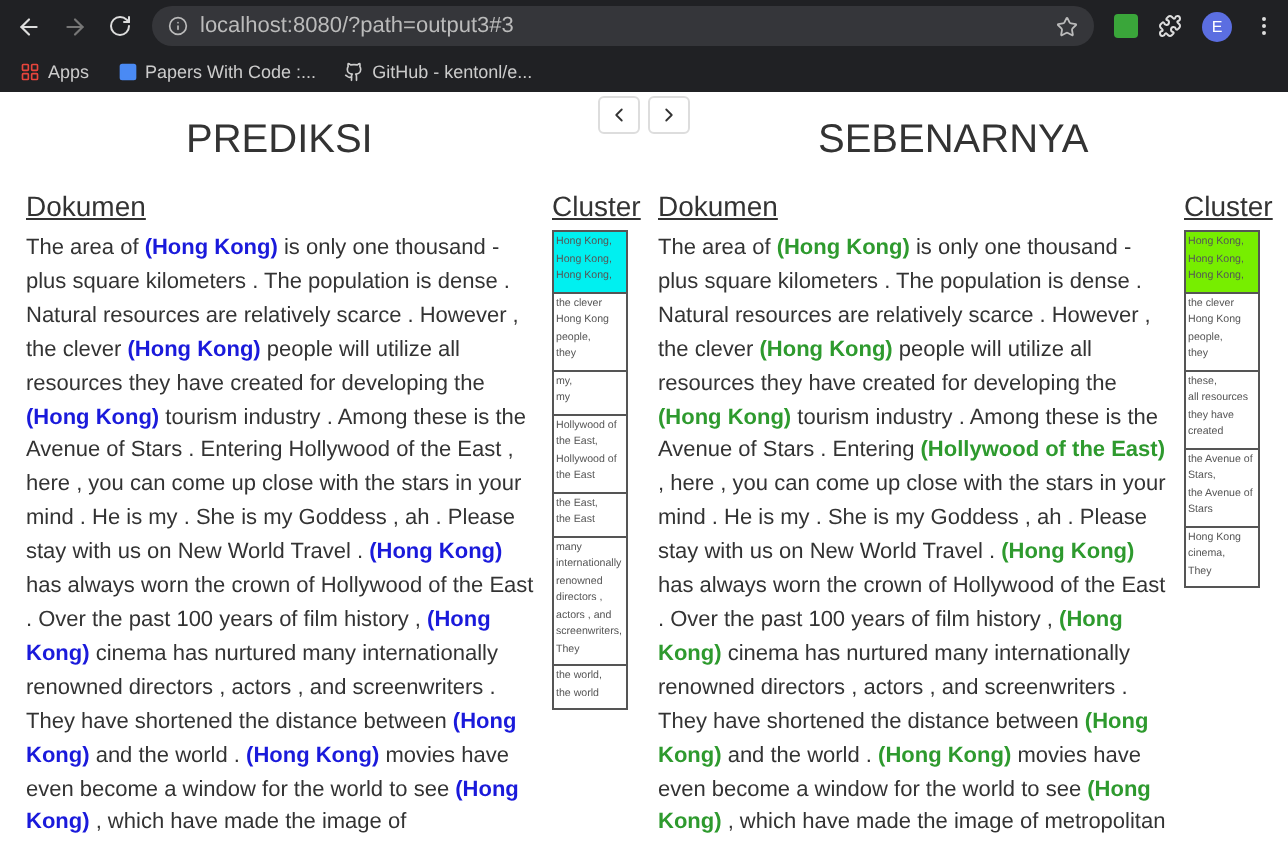 The image size is (1288, 860). Describe the element at coordinates (127, 72) in the screenshot. I see `page-icon` at that location.